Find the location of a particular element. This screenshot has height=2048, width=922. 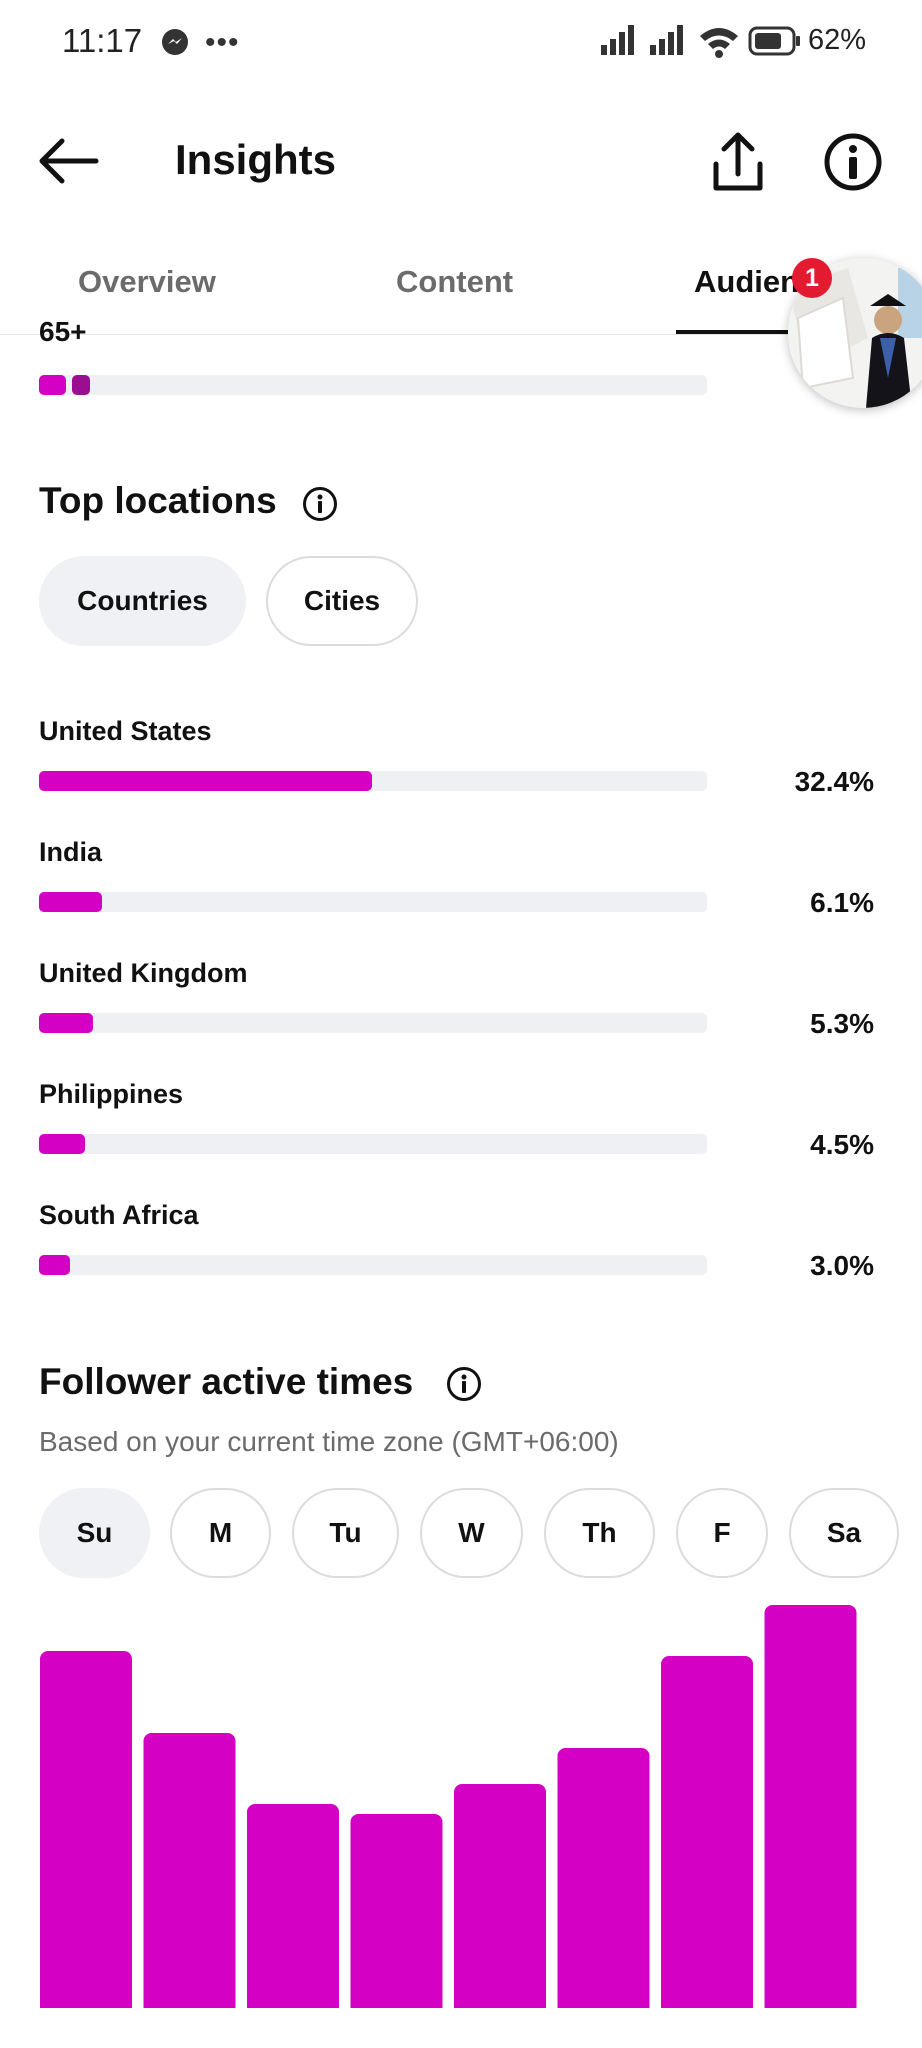

signal-icon is located at coordinates (617, 40).